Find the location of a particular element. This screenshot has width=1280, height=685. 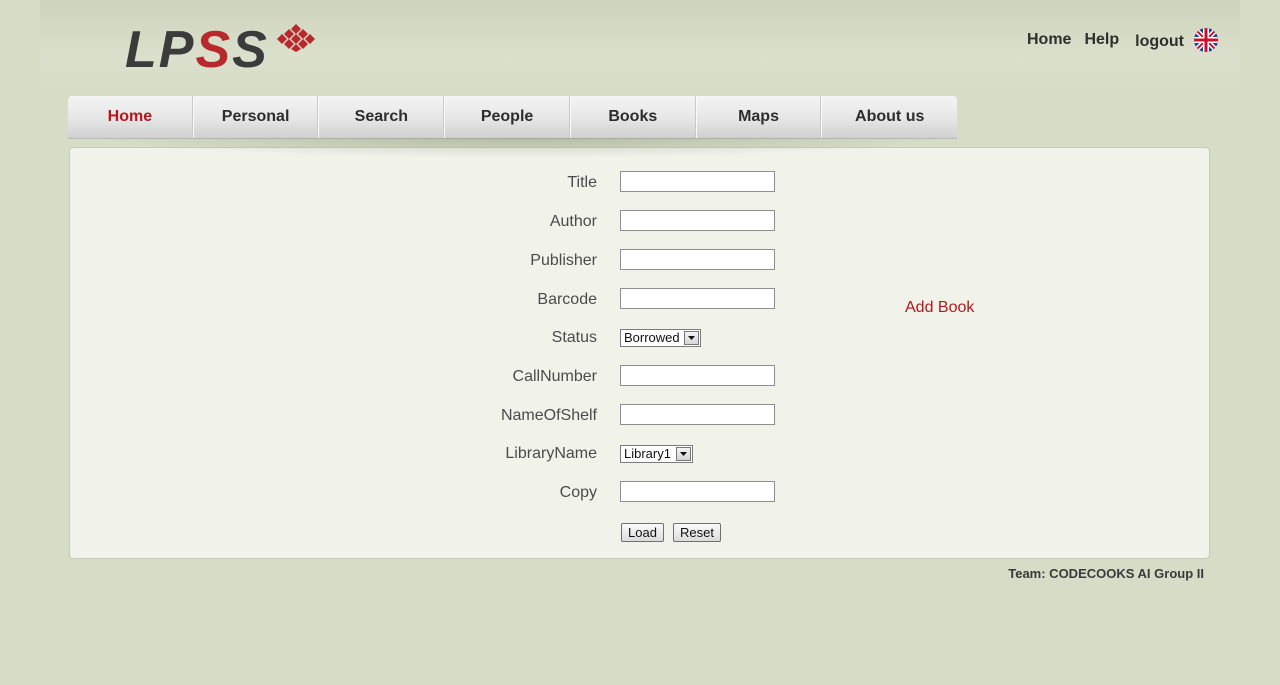

nameofshelf-row: NameOfShelf is located at coordinates (639, 416).